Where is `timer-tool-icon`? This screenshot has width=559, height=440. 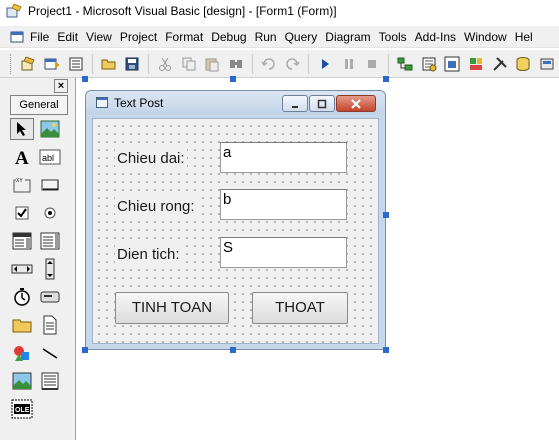
timer-tool-icon is located at coordinates (22, 297).